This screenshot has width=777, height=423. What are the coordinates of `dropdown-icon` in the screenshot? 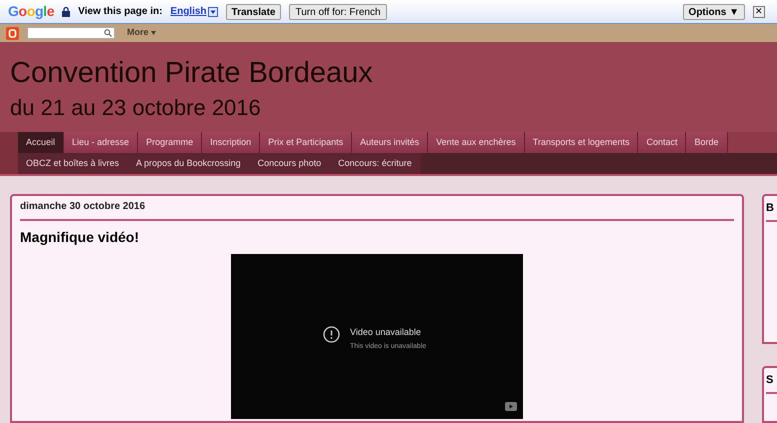 It's located at (213, 11).